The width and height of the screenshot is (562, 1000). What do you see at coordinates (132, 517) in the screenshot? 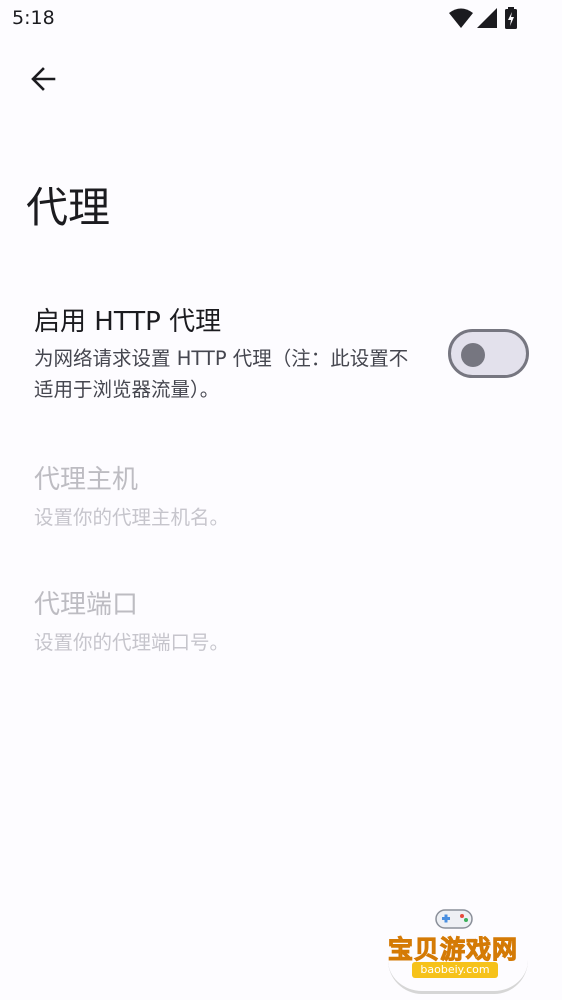
I see `pref-summary: 设置你的代理主机名。` at bounding box center [132, 517].